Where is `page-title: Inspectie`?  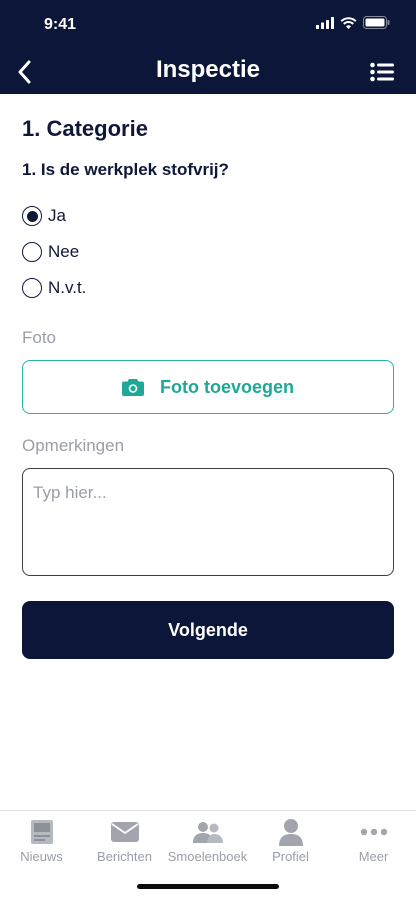
page-title: Inspectie is located at coordinates (208, 69).